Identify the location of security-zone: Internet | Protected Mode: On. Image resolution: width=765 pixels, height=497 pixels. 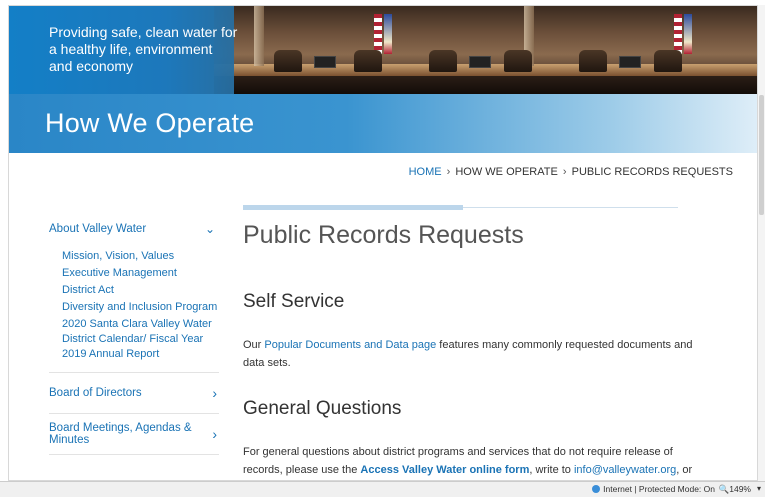
(653, 489).